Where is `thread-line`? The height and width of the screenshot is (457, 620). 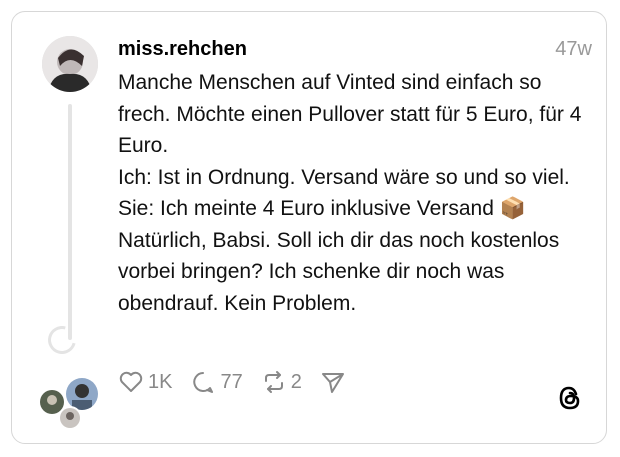
thread-line is located at coordinates (70, 222).